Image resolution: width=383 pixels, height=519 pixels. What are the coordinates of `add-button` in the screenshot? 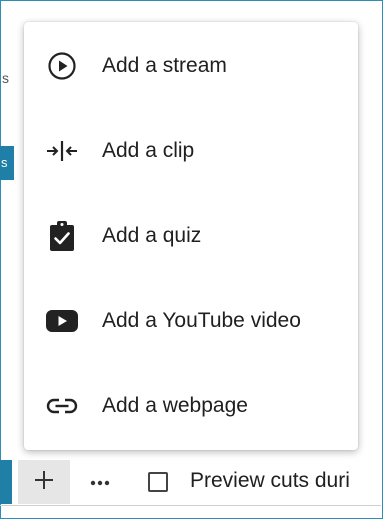 It's located at (44, 482).